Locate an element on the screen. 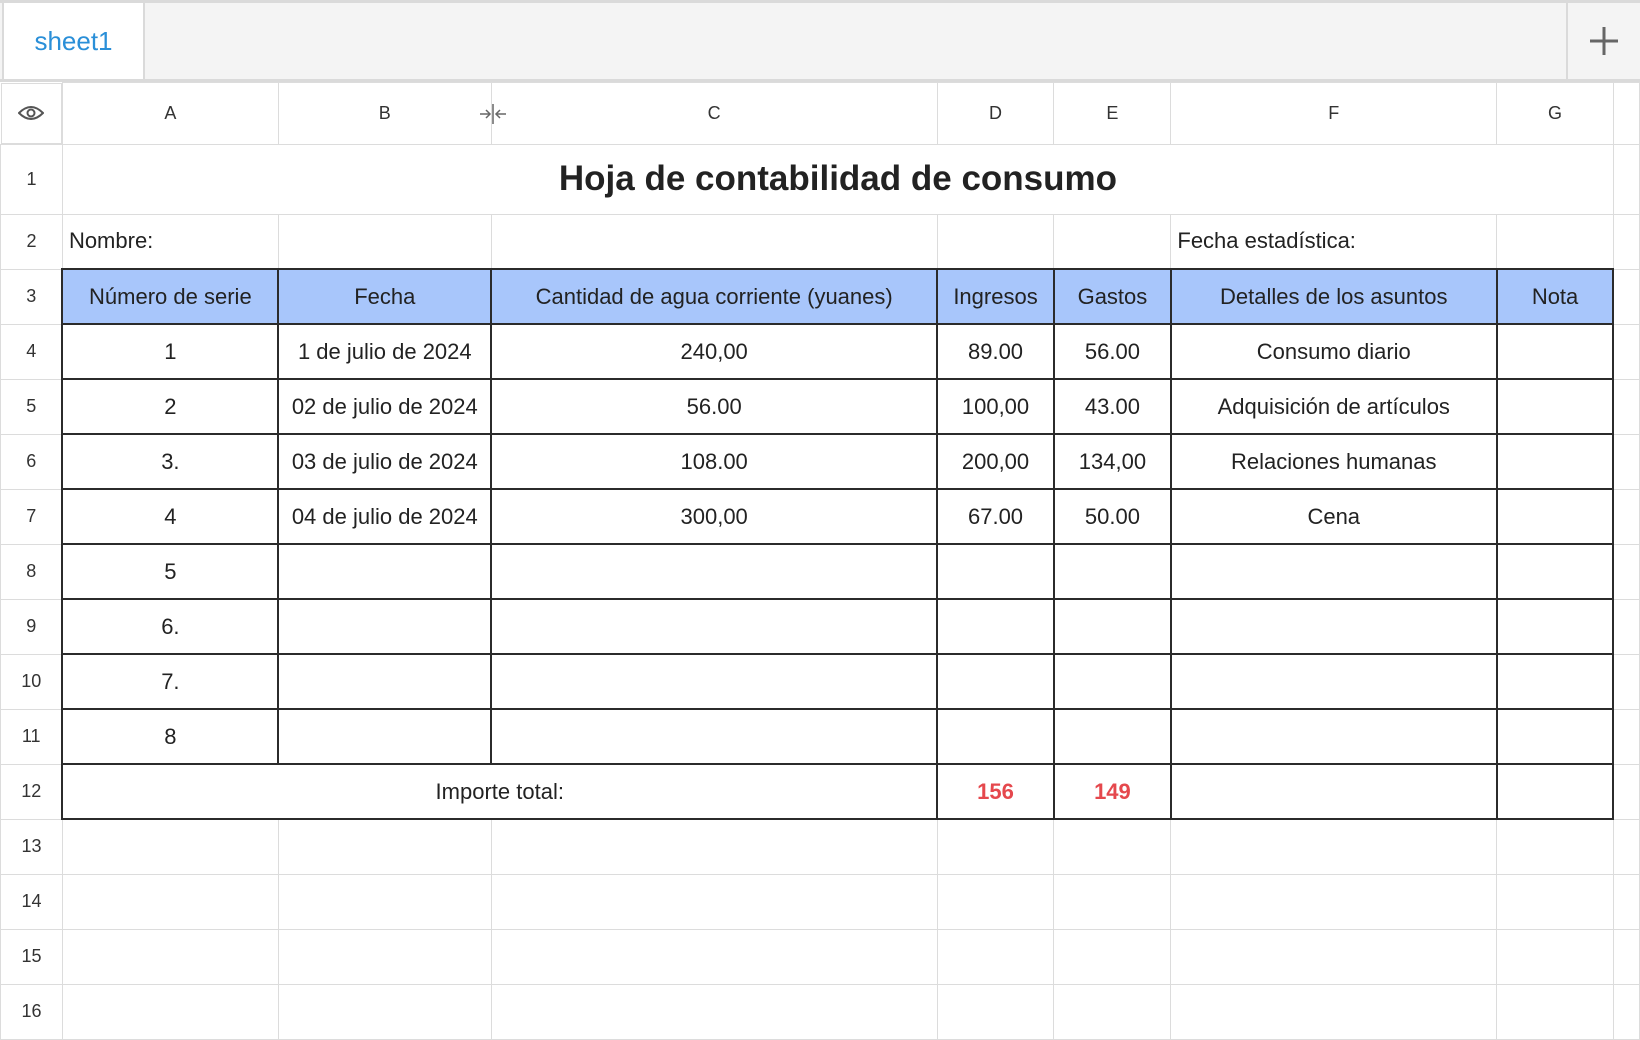 This screenshot has width=1640, height=1040. row-header: 7 is located at coordinates (31, 516).